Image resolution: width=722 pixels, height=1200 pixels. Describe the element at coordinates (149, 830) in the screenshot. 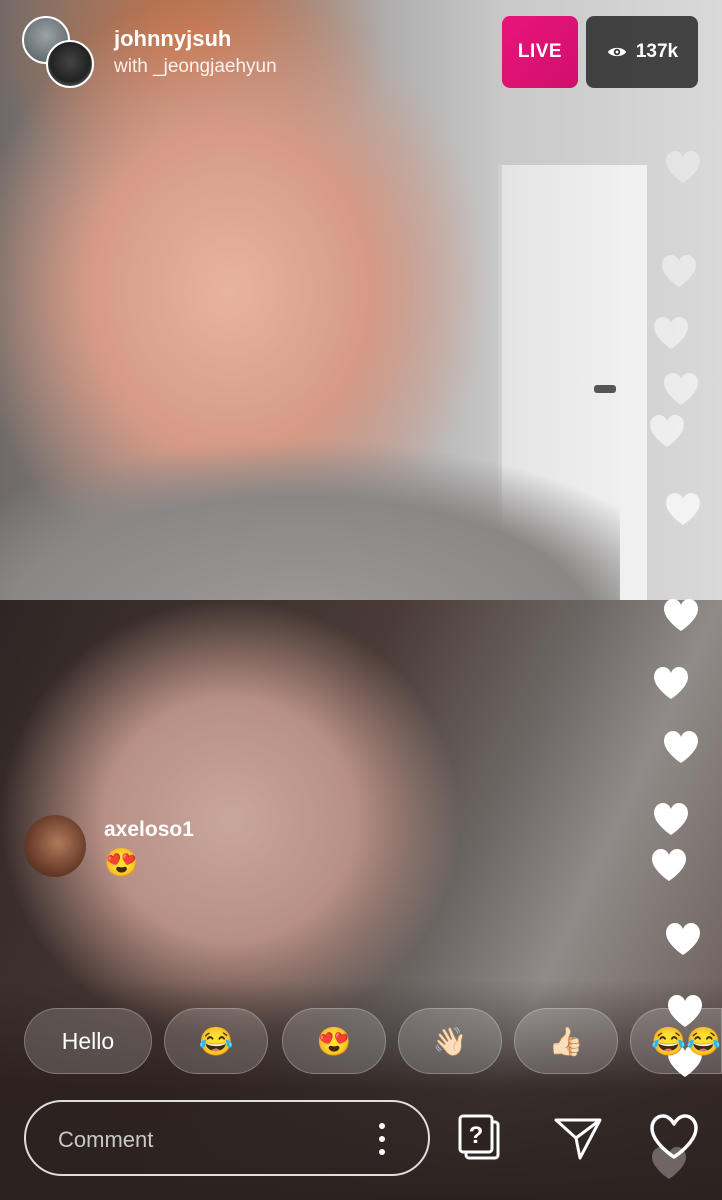

I see `commenter-username: axeloso1` at that location.